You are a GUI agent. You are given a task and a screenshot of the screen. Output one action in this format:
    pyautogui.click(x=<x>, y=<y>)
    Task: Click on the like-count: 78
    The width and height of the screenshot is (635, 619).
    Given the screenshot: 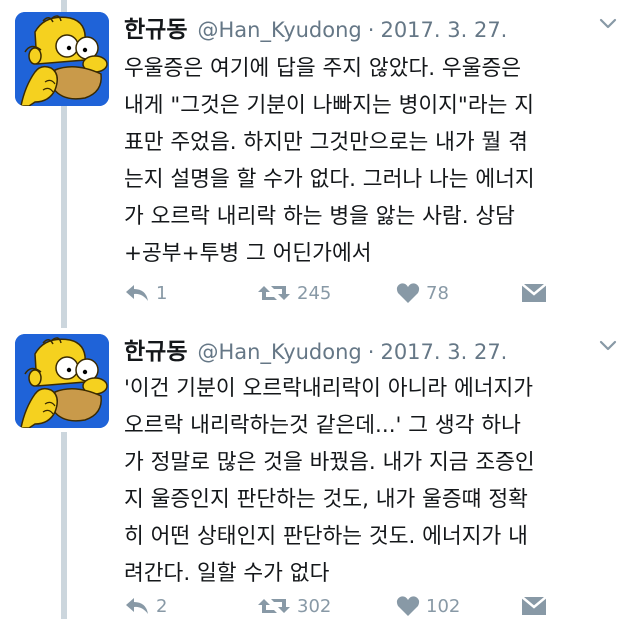 What is the action you would take?
    pyautogui.click(x=437, y=293)
    